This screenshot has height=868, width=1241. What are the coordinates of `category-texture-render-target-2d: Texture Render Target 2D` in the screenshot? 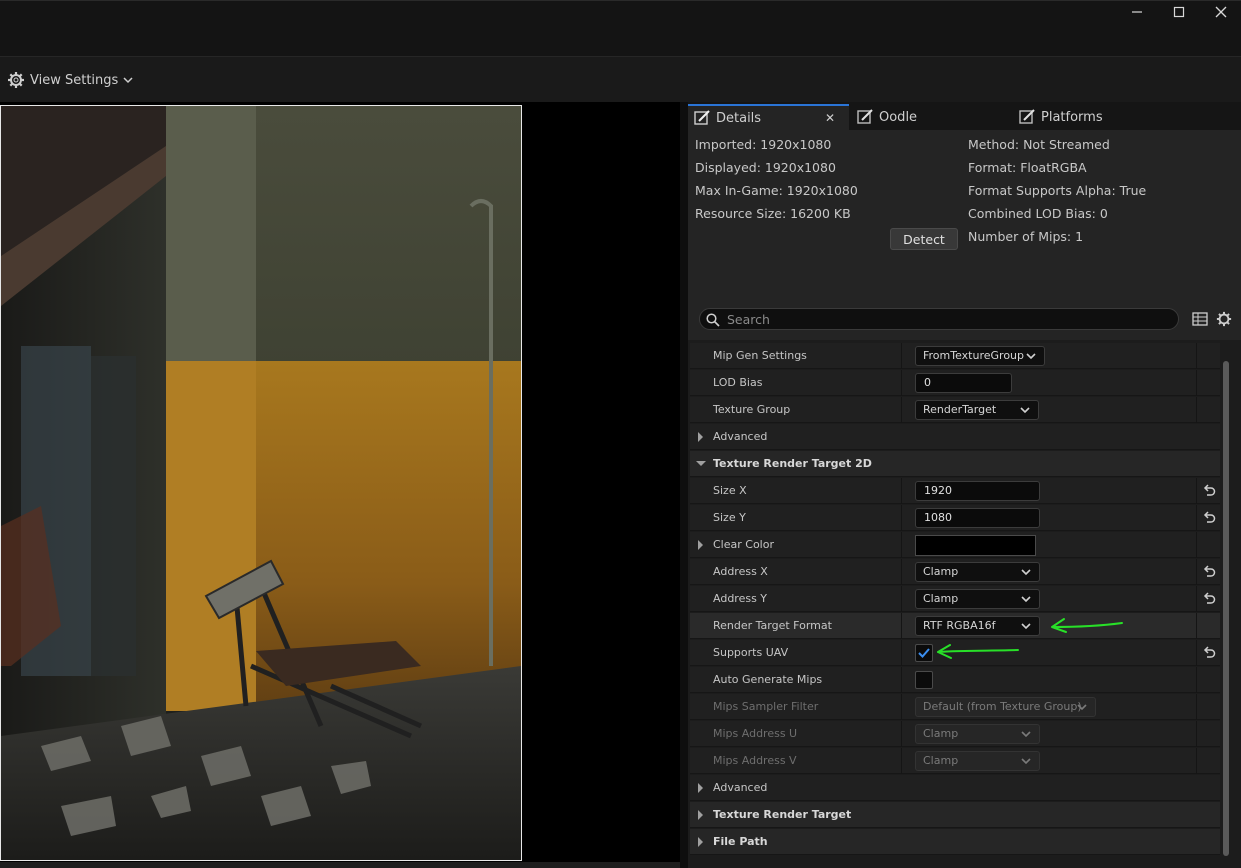 It's located at (955, 464).